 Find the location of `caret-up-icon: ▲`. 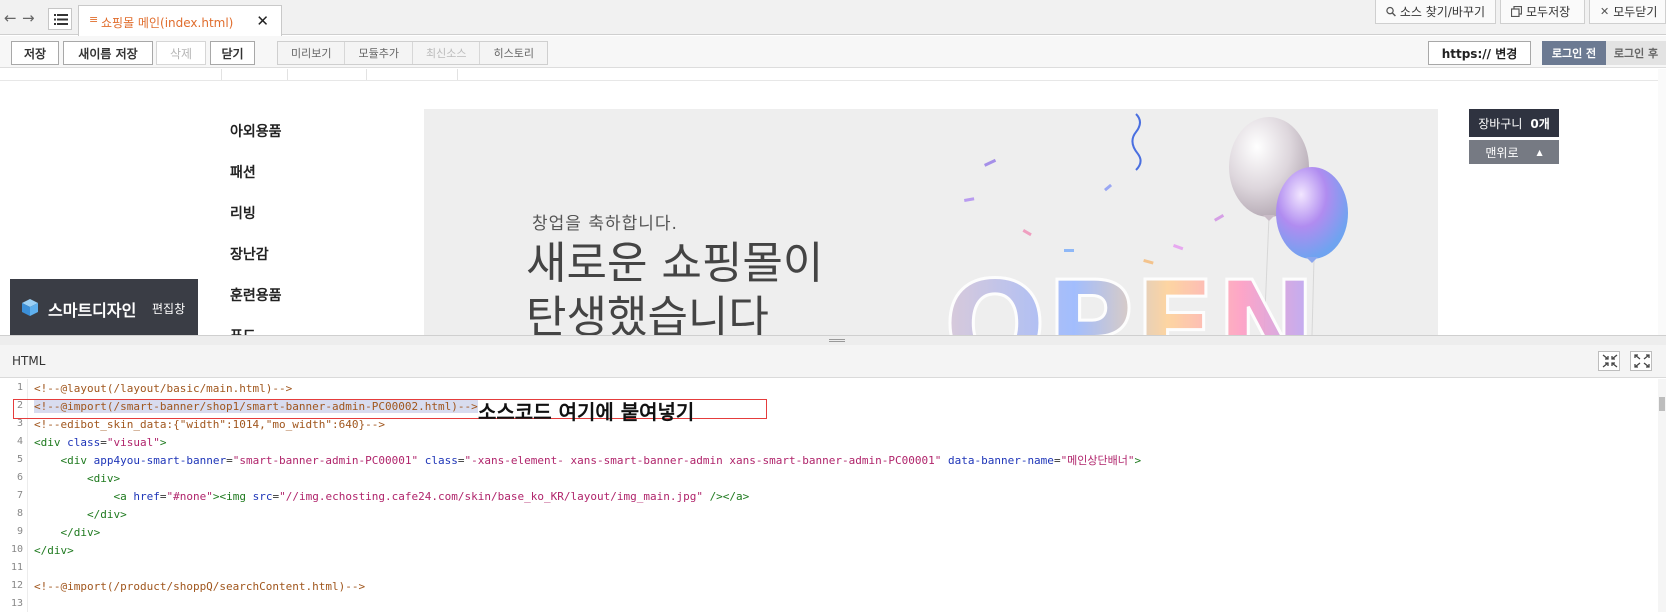

caret-up-icon: ▲ is located at coordinates (1539, 152).